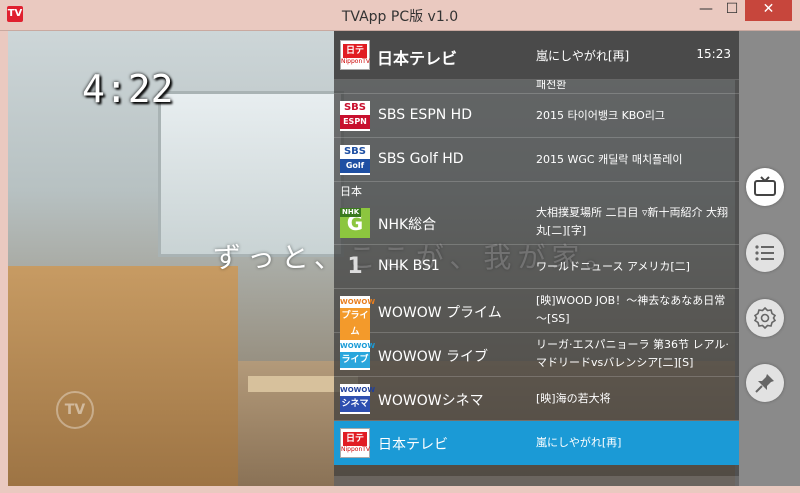  Describe the element at coordinates (713, 54) in the screenshot. I see `now-playing-time: 15:23` at that location.